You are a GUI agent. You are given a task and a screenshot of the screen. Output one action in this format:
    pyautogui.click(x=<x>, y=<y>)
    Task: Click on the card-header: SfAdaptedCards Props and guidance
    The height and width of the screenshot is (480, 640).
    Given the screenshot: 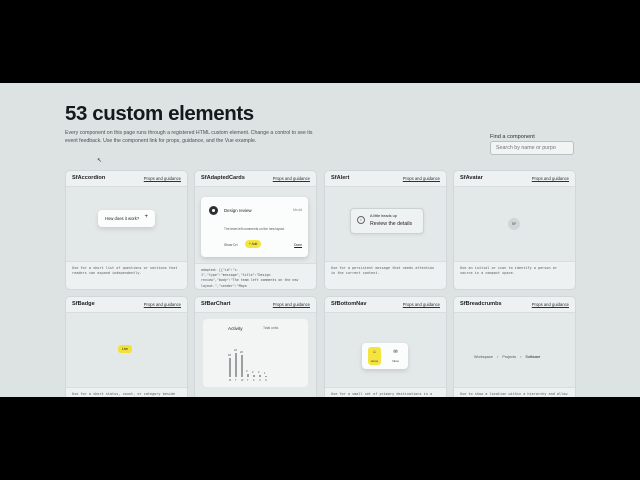 What is the action you would take?
    pyautogui.click(x=255, y=179)
    